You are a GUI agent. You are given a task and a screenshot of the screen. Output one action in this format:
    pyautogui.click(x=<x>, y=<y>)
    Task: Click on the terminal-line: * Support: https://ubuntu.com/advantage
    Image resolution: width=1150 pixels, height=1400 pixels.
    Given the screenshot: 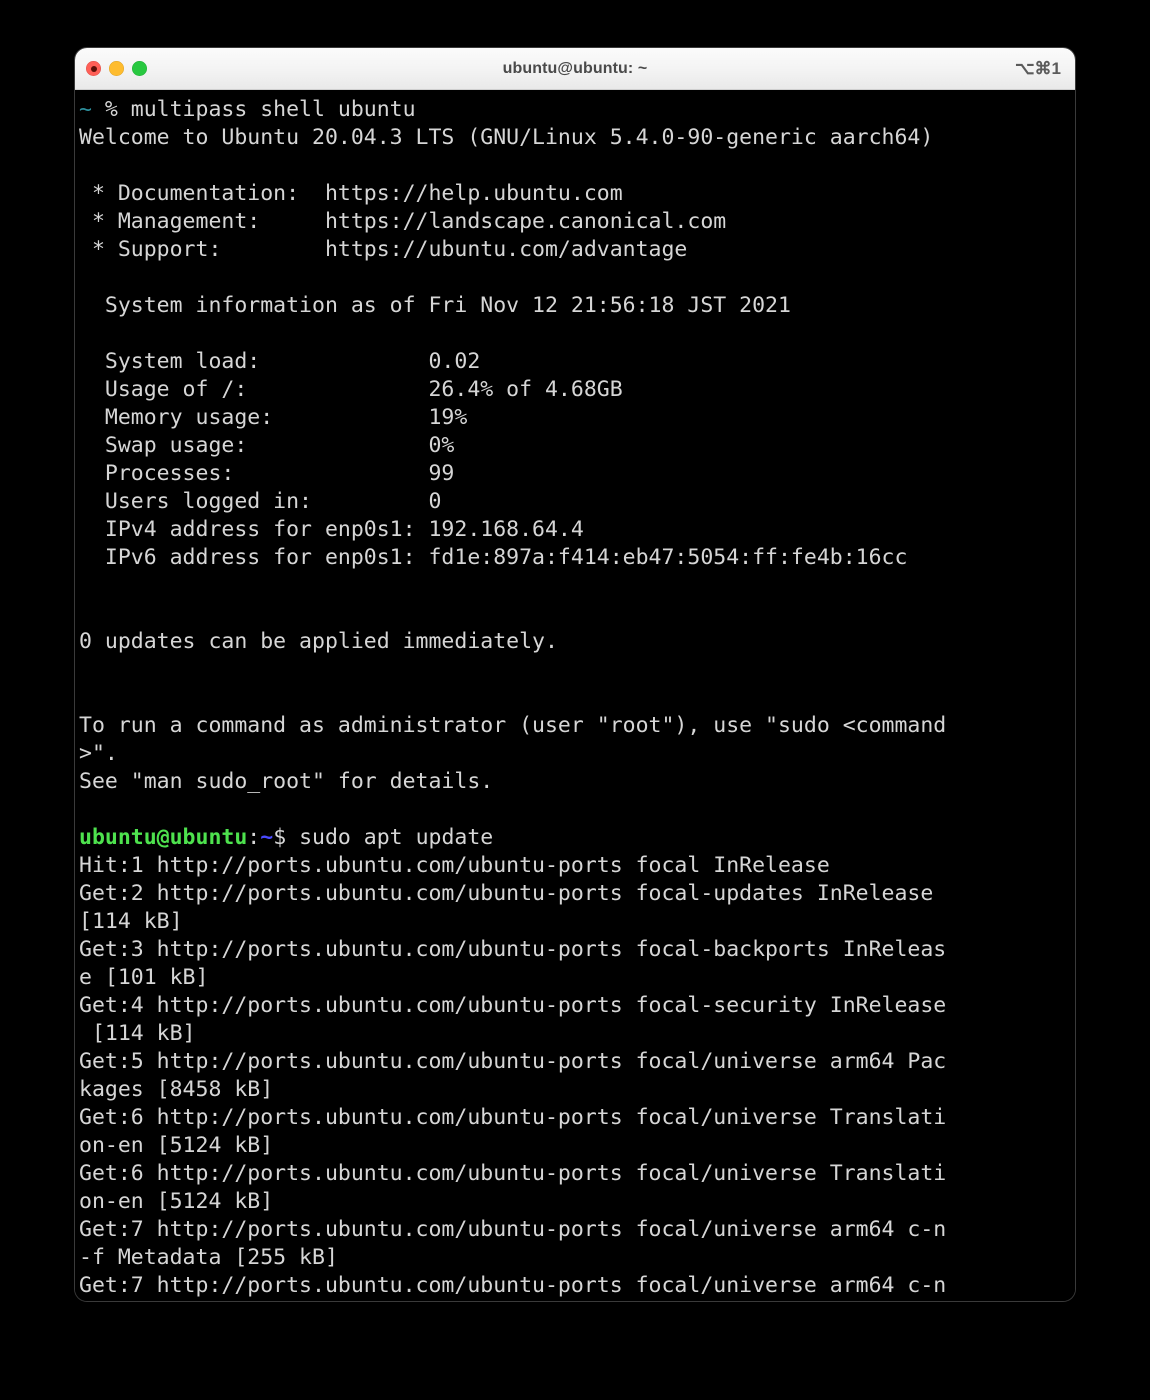 What is the action you would take?
    pyautogui.click(x=577, y=250)
    